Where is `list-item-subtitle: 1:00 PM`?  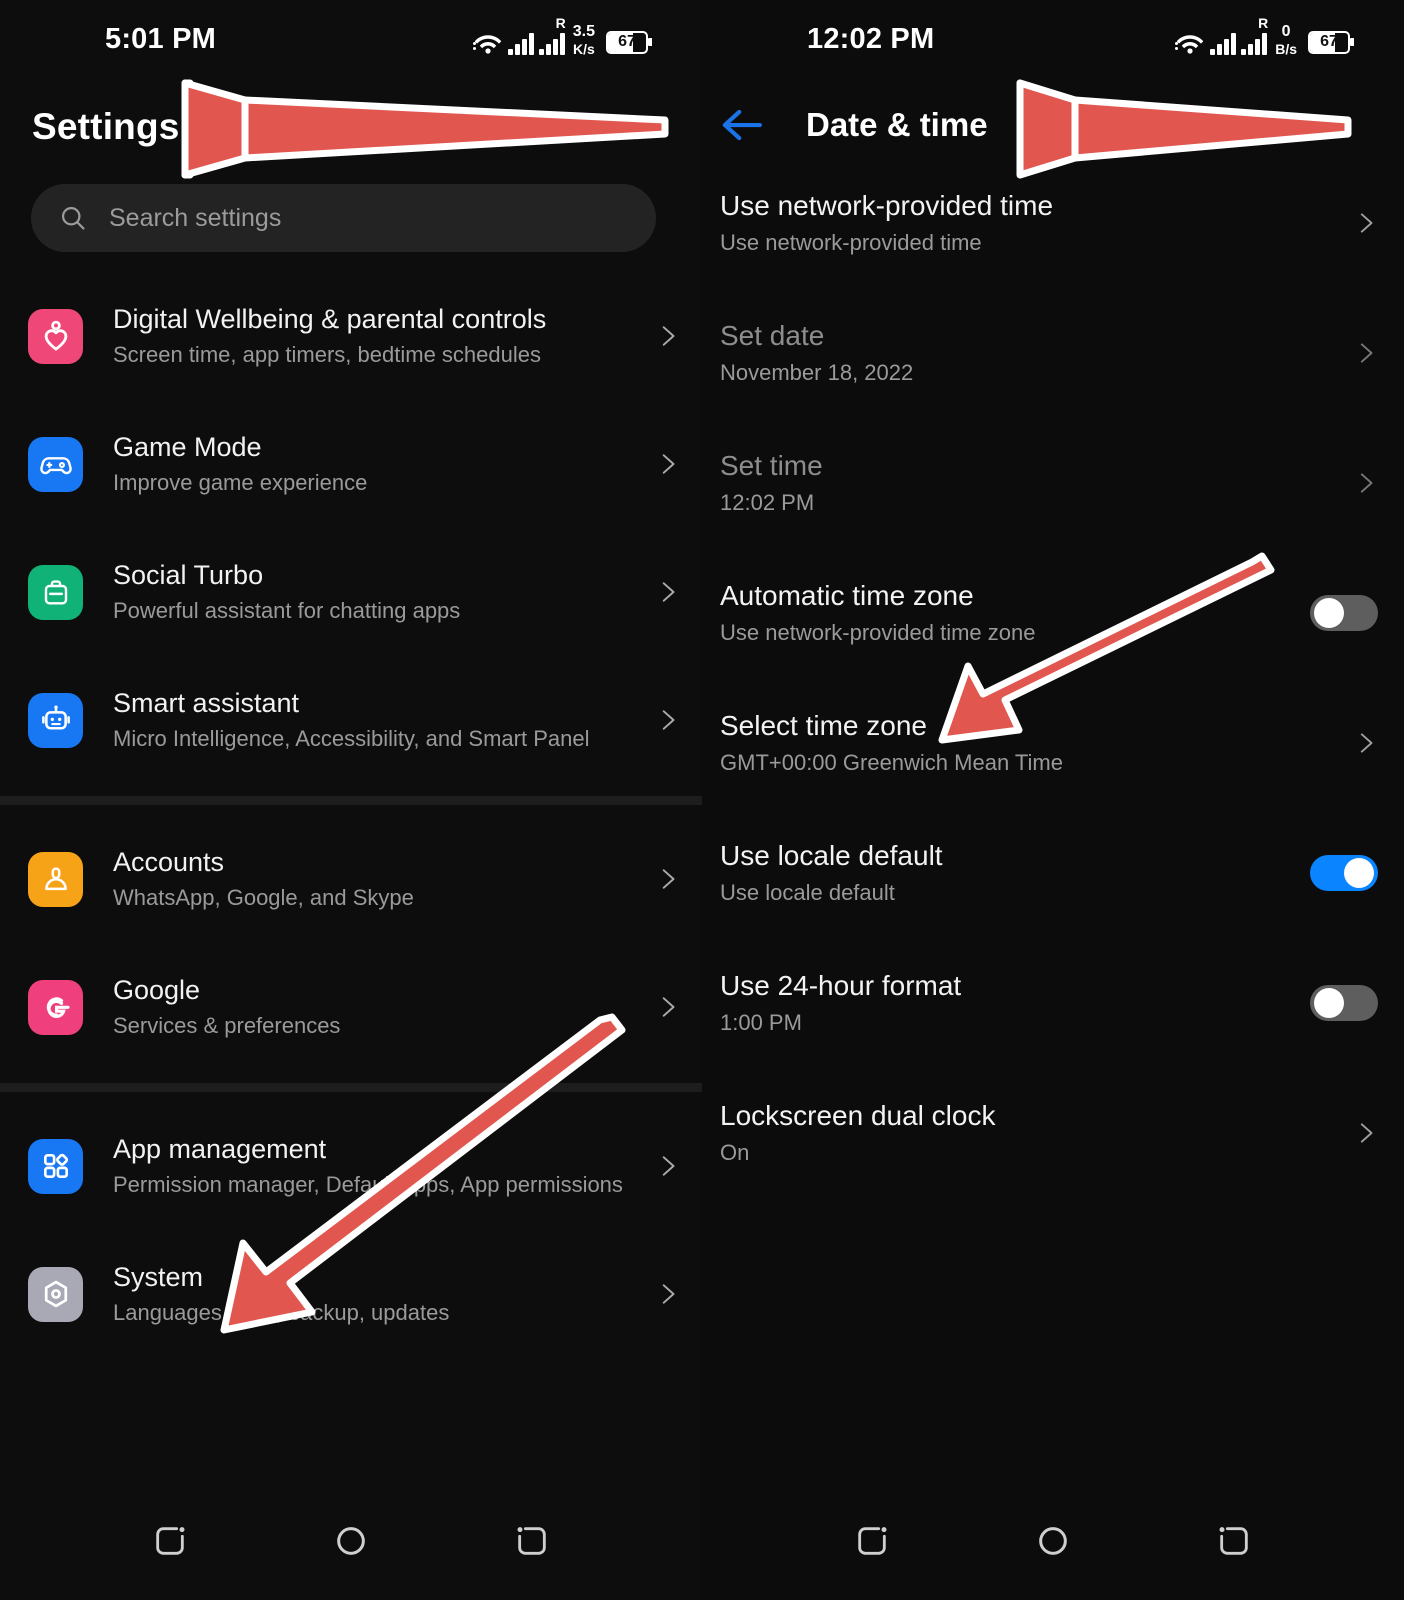
list-item-subtitle: 1:00 PM is located at coordinates (761, 1023).